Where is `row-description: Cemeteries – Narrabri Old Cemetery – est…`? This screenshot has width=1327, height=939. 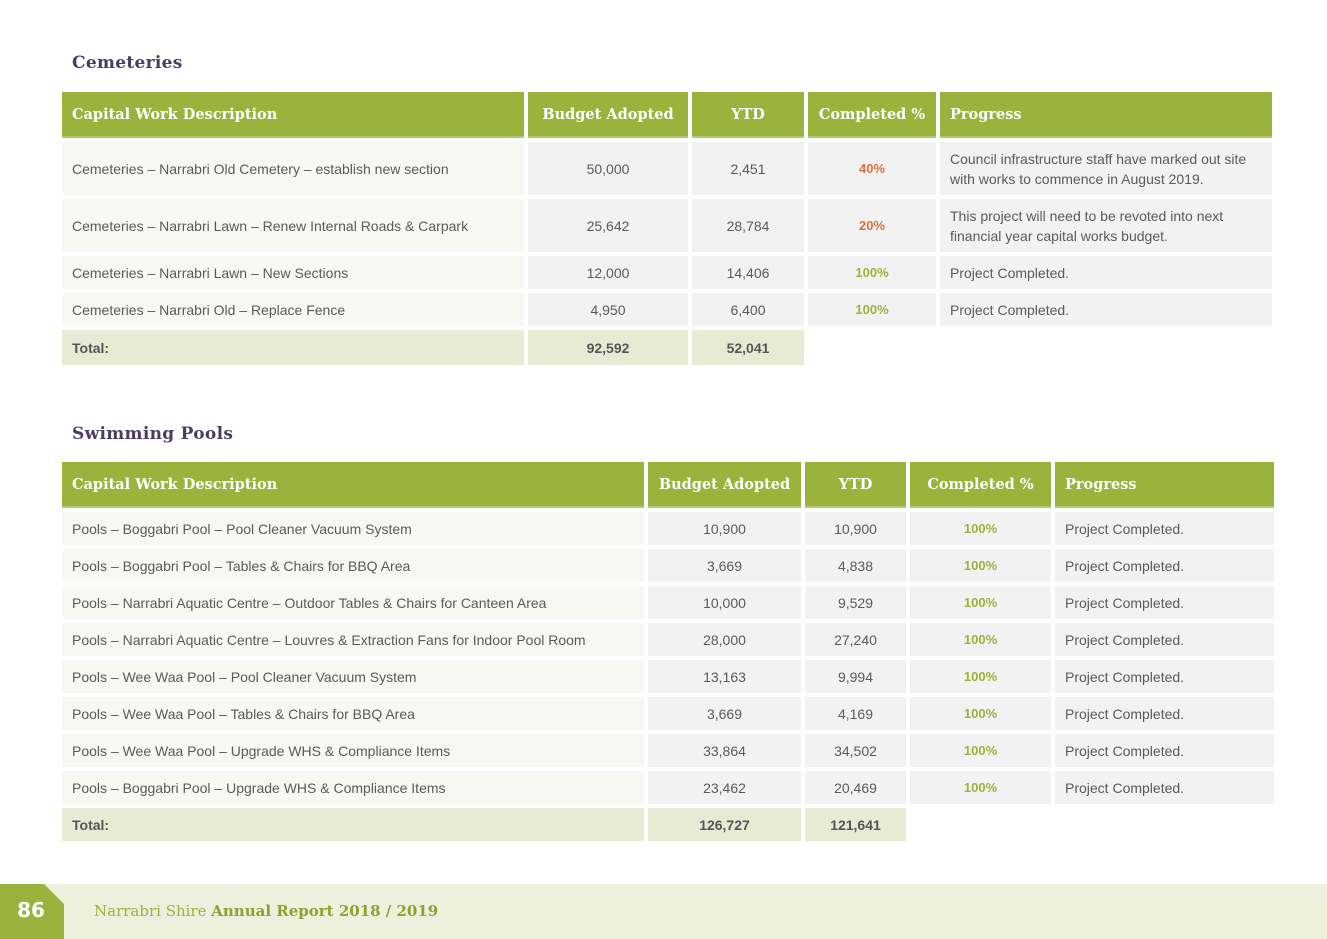 row-description: Cemeteries – Narrabri Old Cemetery – est… is located at coordinates (293, 168).